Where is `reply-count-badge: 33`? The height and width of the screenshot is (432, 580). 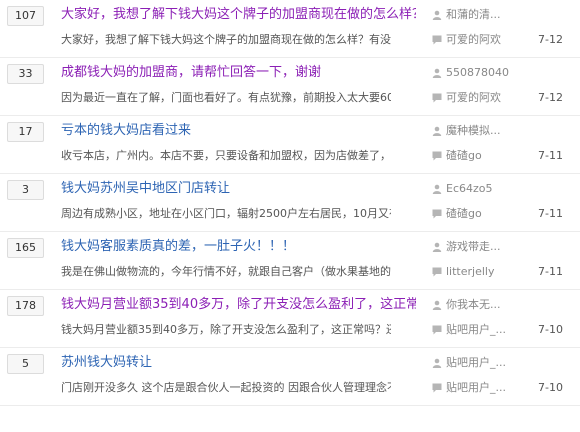 reply-count-badge: 33 is located at coordinates (25, 74).